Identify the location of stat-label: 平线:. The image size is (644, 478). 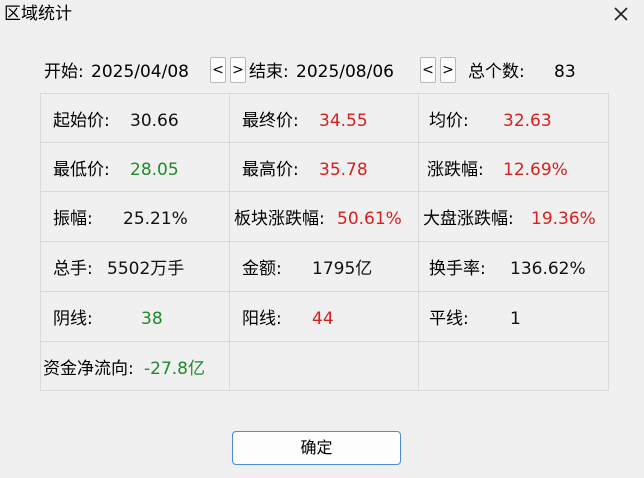
(449, 319).